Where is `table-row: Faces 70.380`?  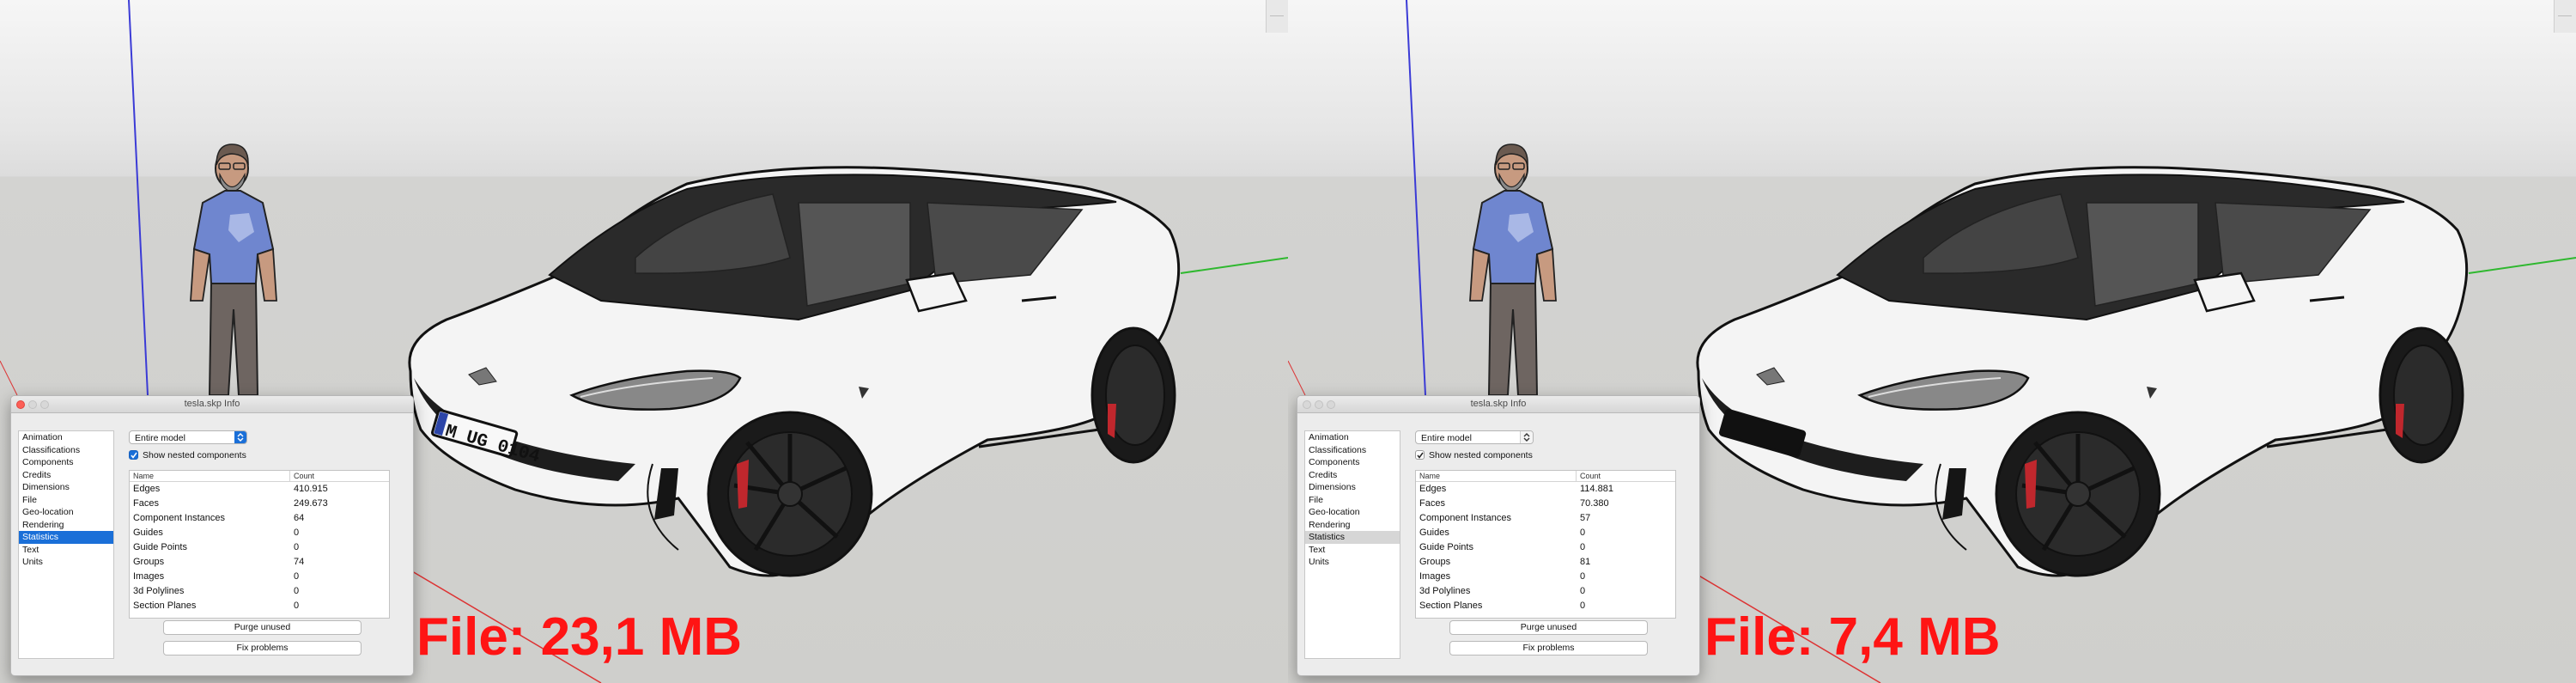
table-row: Faces 70.380 is located at coordinates (1546, 504).